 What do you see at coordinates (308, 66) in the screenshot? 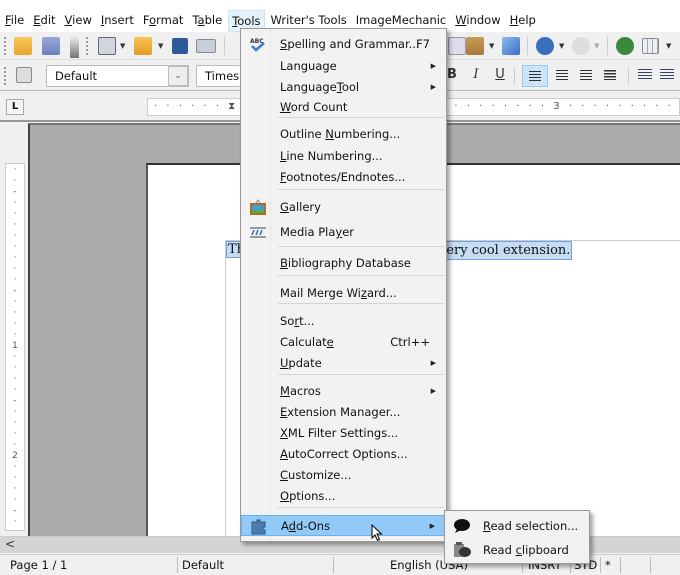
I see `menu-item-label: Language` at bounding box center [308, 66].